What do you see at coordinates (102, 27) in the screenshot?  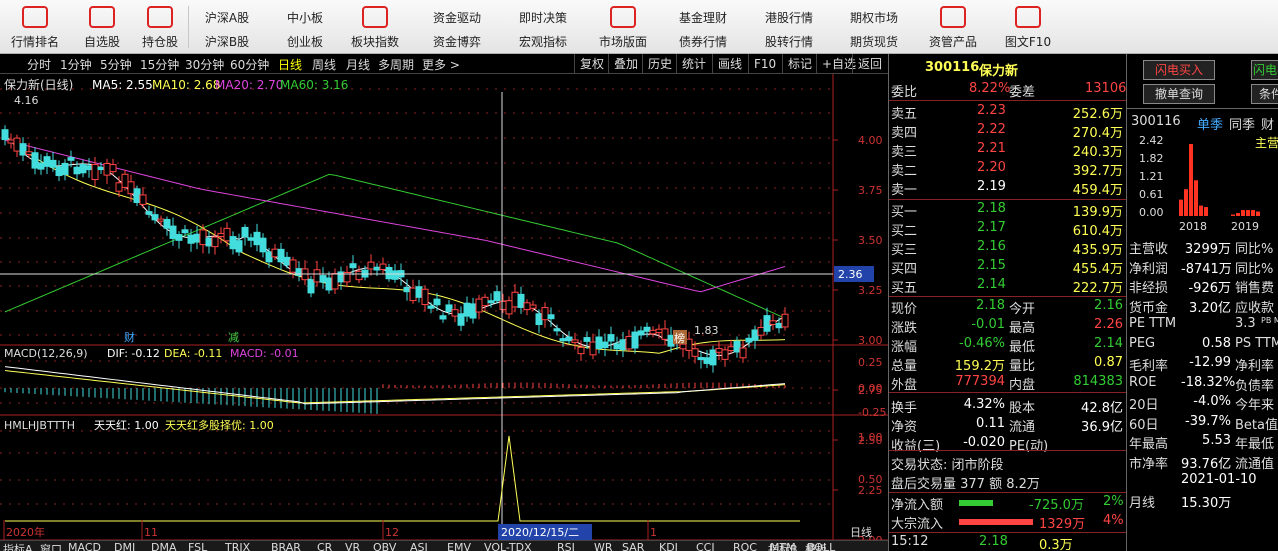 I see `toolbar-btn-1: 自选股` at bounding box center [102, 27].